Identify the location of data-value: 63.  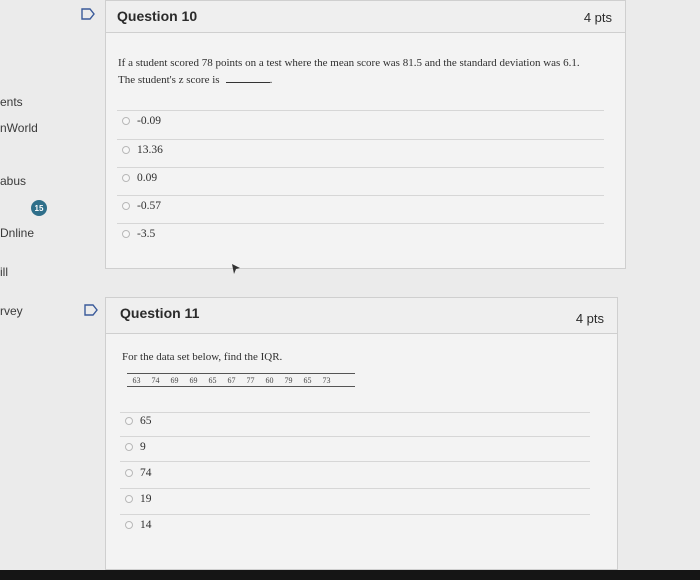
(136, 380).